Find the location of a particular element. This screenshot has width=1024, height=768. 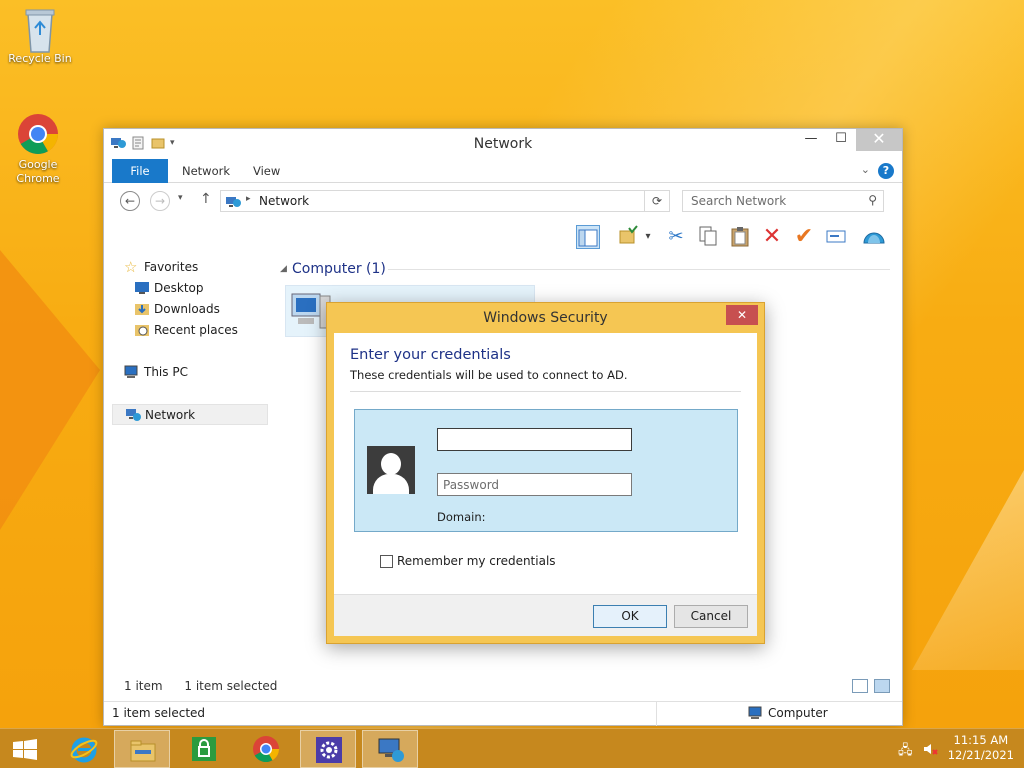

preview-pane-button is located at coordinates (588, 237).